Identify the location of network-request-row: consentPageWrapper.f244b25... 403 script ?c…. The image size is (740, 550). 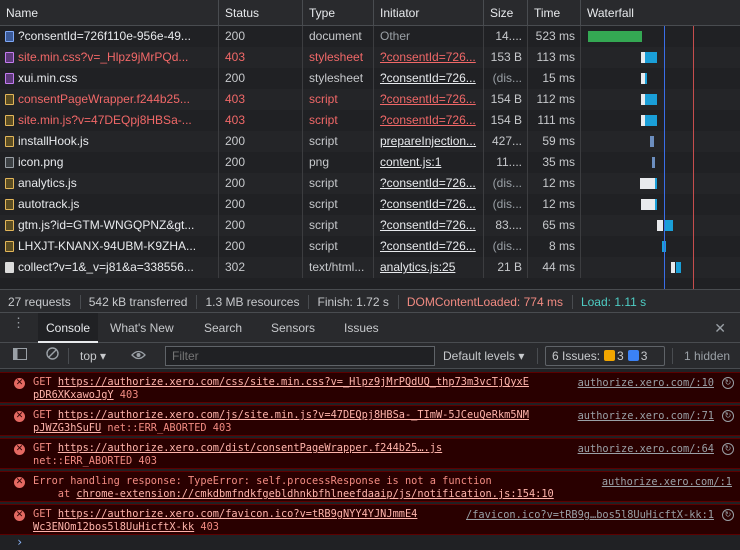
(370, 99).